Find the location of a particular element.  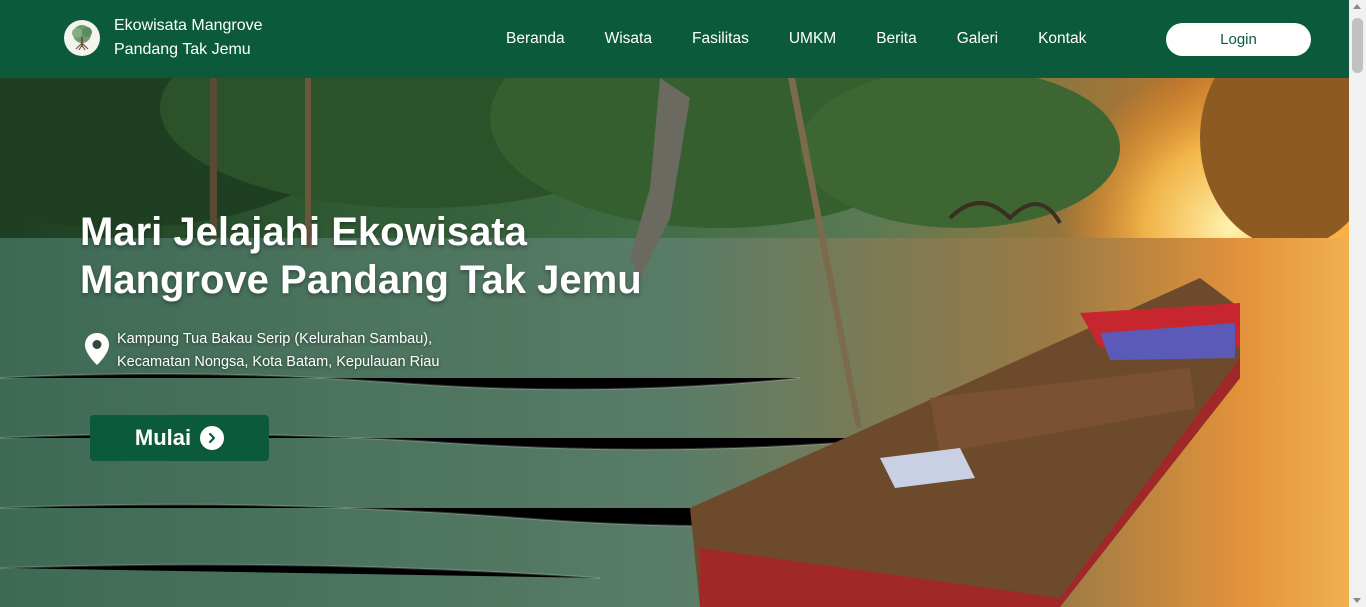

nav-fasilitas: Fasilitas is located at coordinates (720, 39).